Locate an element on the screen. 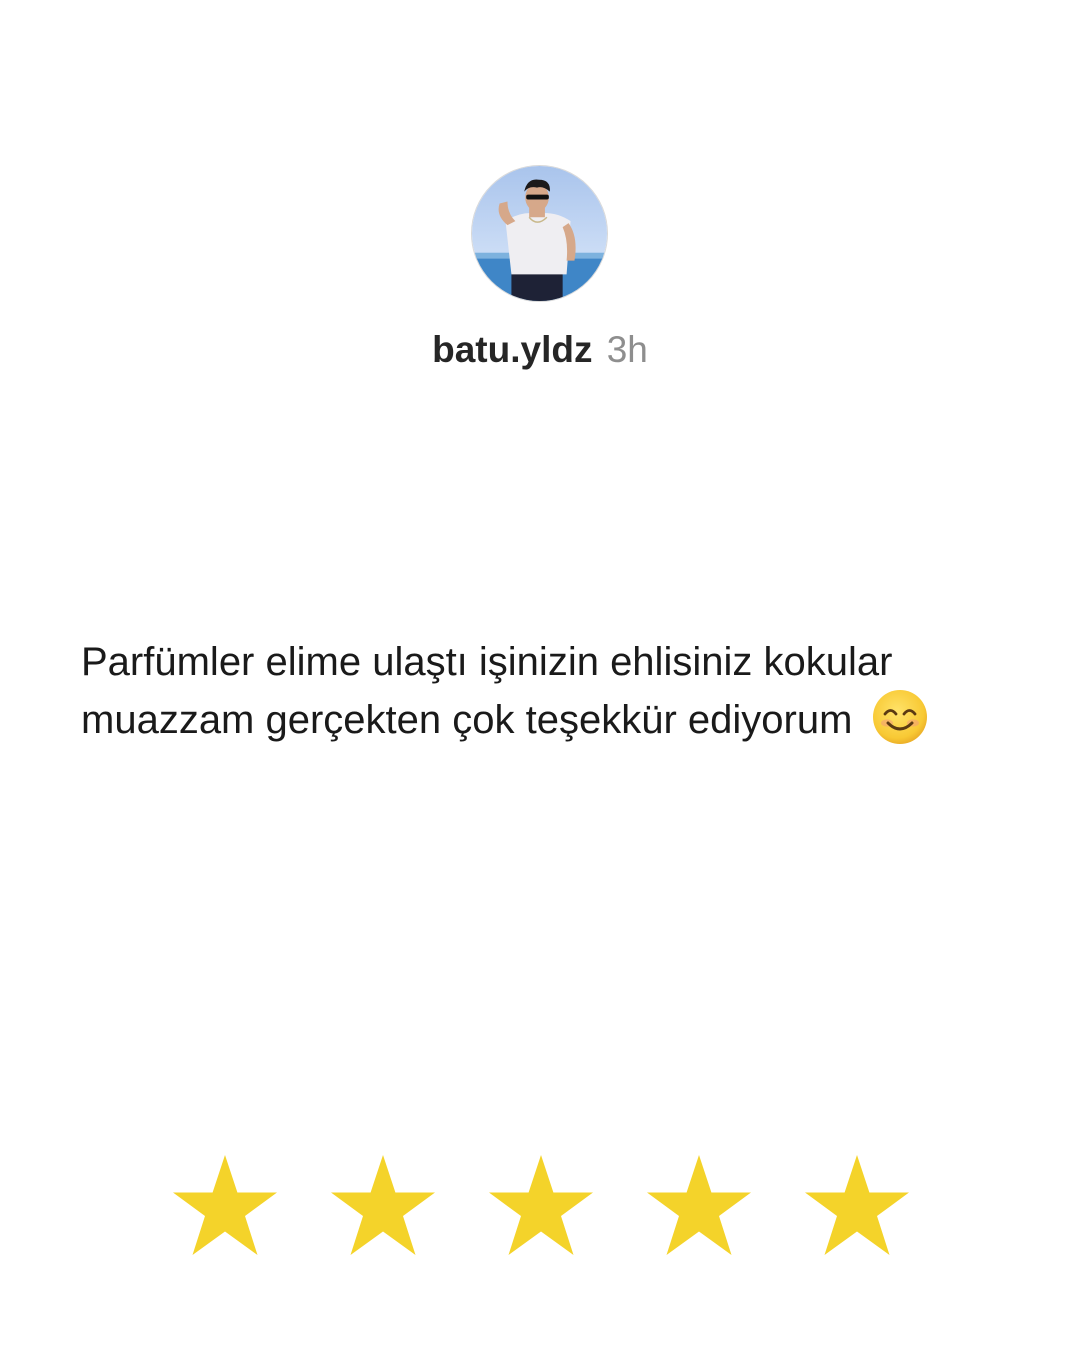 The height and width of the screenshot is (1350, 1080). comment-header: batu.yldz 3h is located at coordinates (540, 350).